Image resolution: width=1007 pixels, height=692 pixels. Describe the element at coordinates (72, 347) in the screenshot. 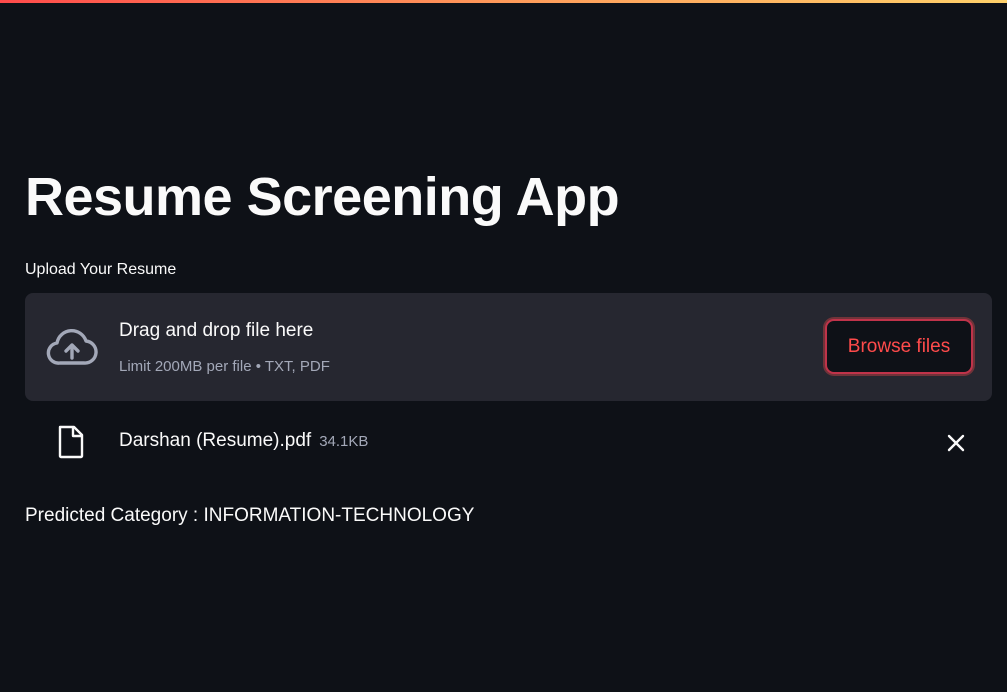

I see `cloud-upload-icon` at that location.